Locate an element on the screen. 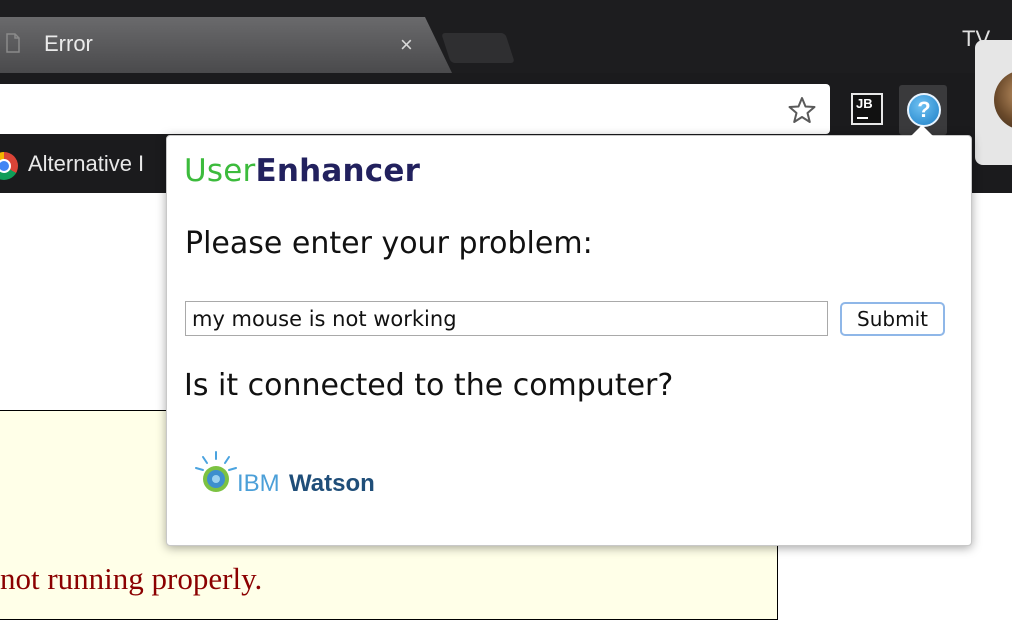 The image size is (1012, 620). close-icon: × is located at coordinates (406, 45).